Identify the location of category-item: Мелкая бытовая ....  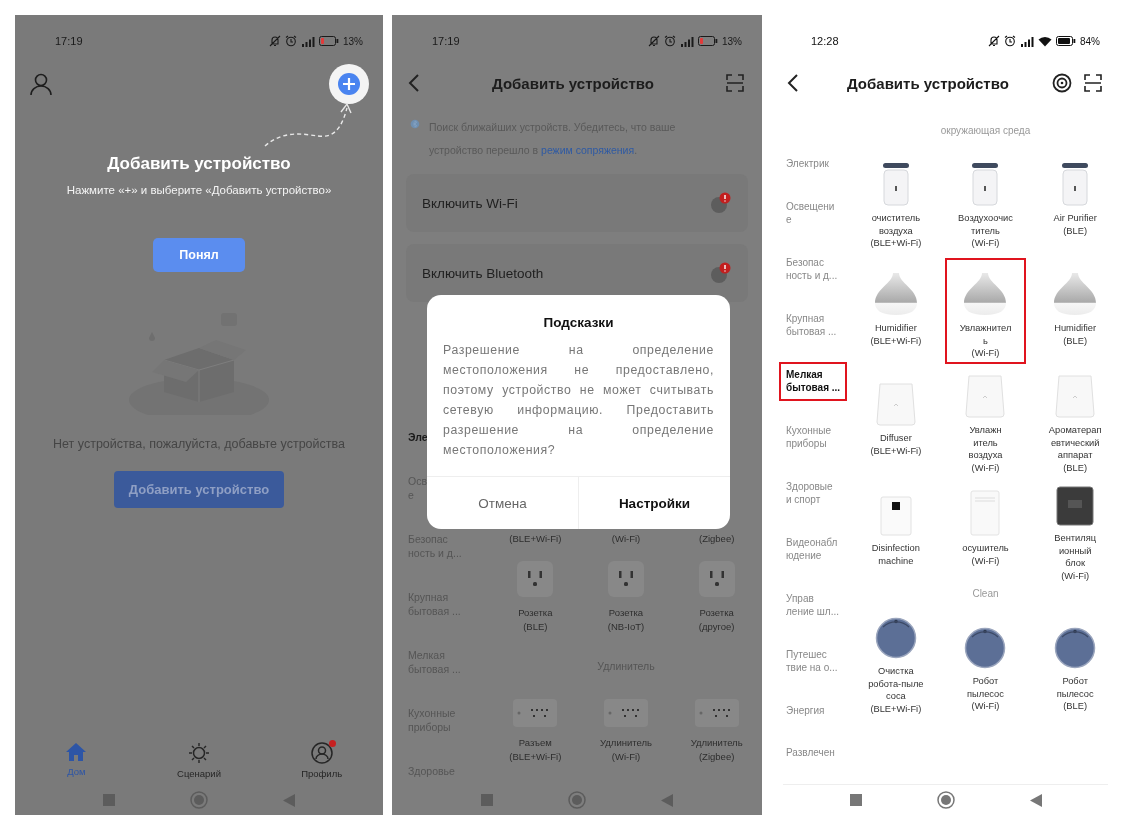
(813, 381).